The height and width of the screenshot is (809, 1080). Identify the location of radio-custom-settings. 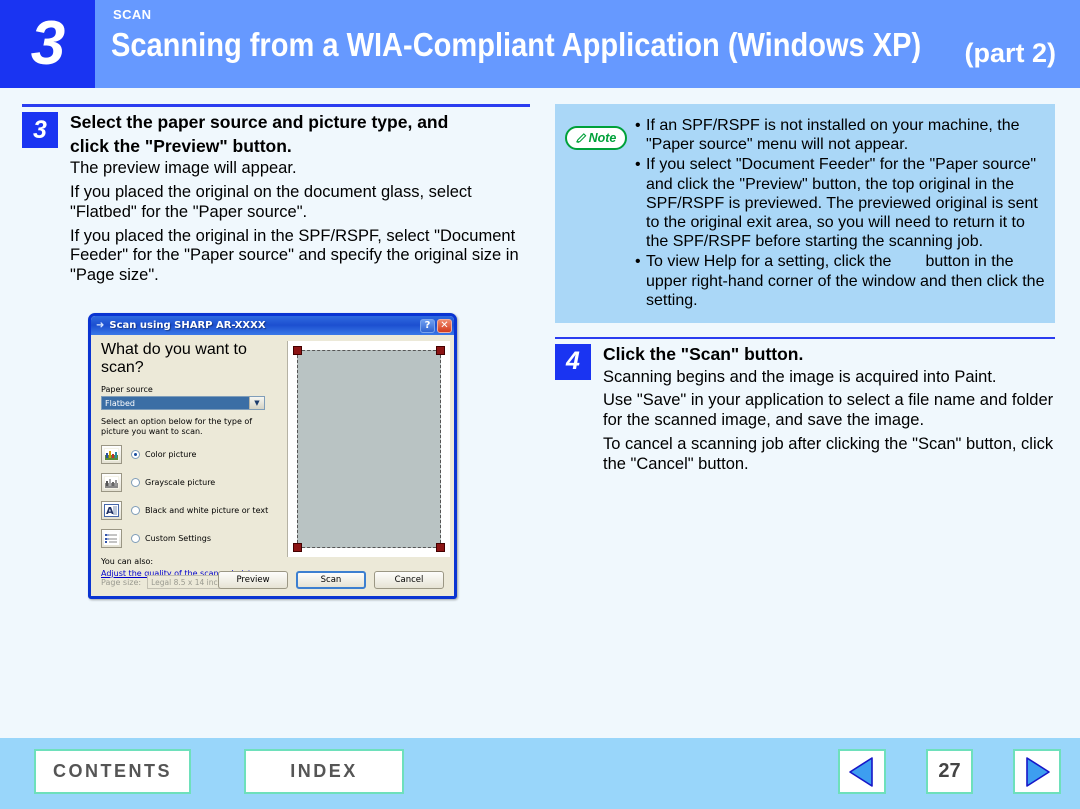
(135, 538).